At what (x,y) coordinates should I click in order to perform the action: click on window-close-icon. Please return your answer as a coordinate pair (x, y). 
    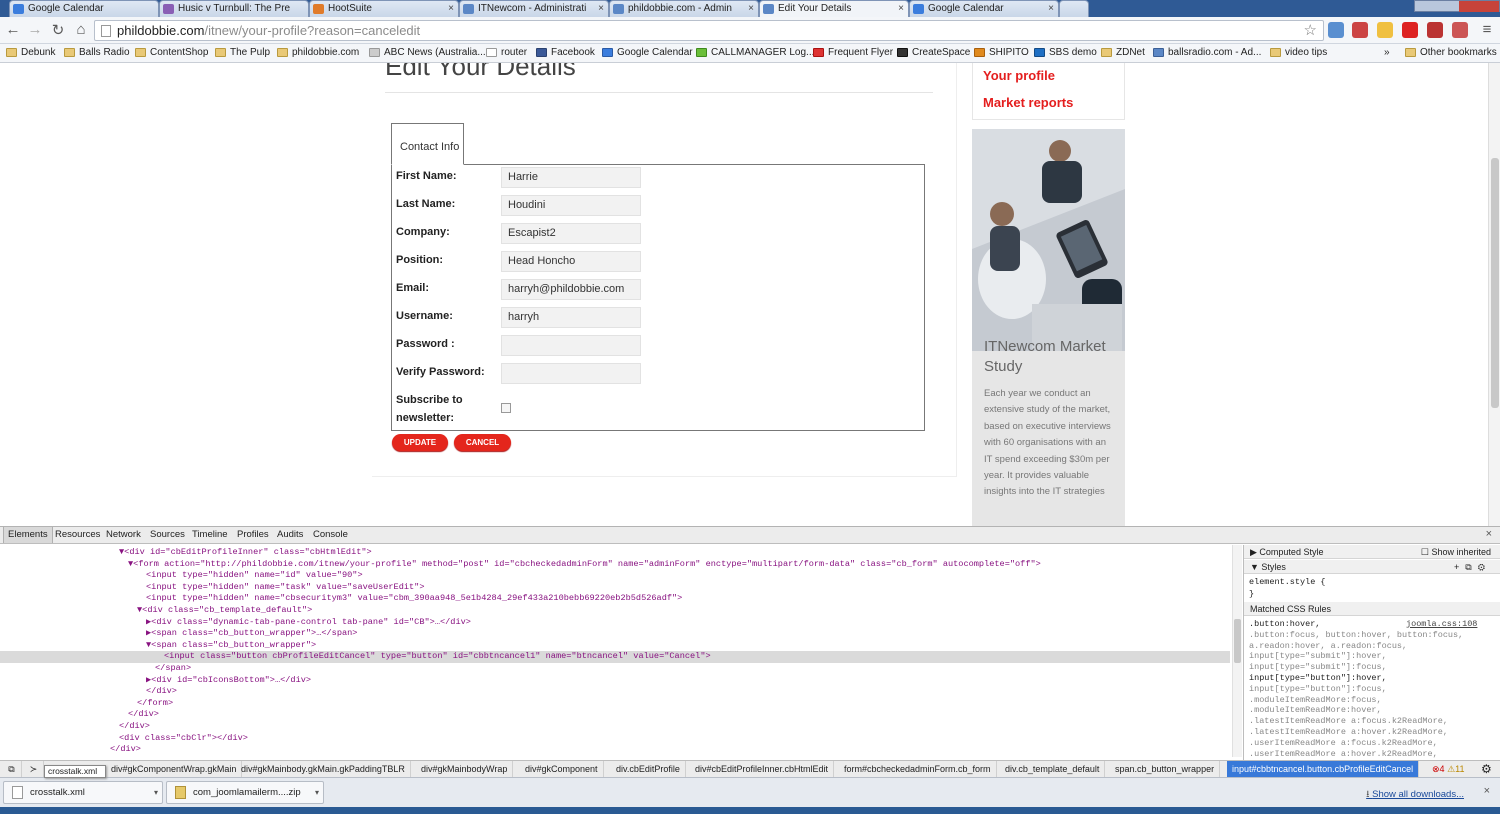
    Looking at the image, I should click on (1479, 6).